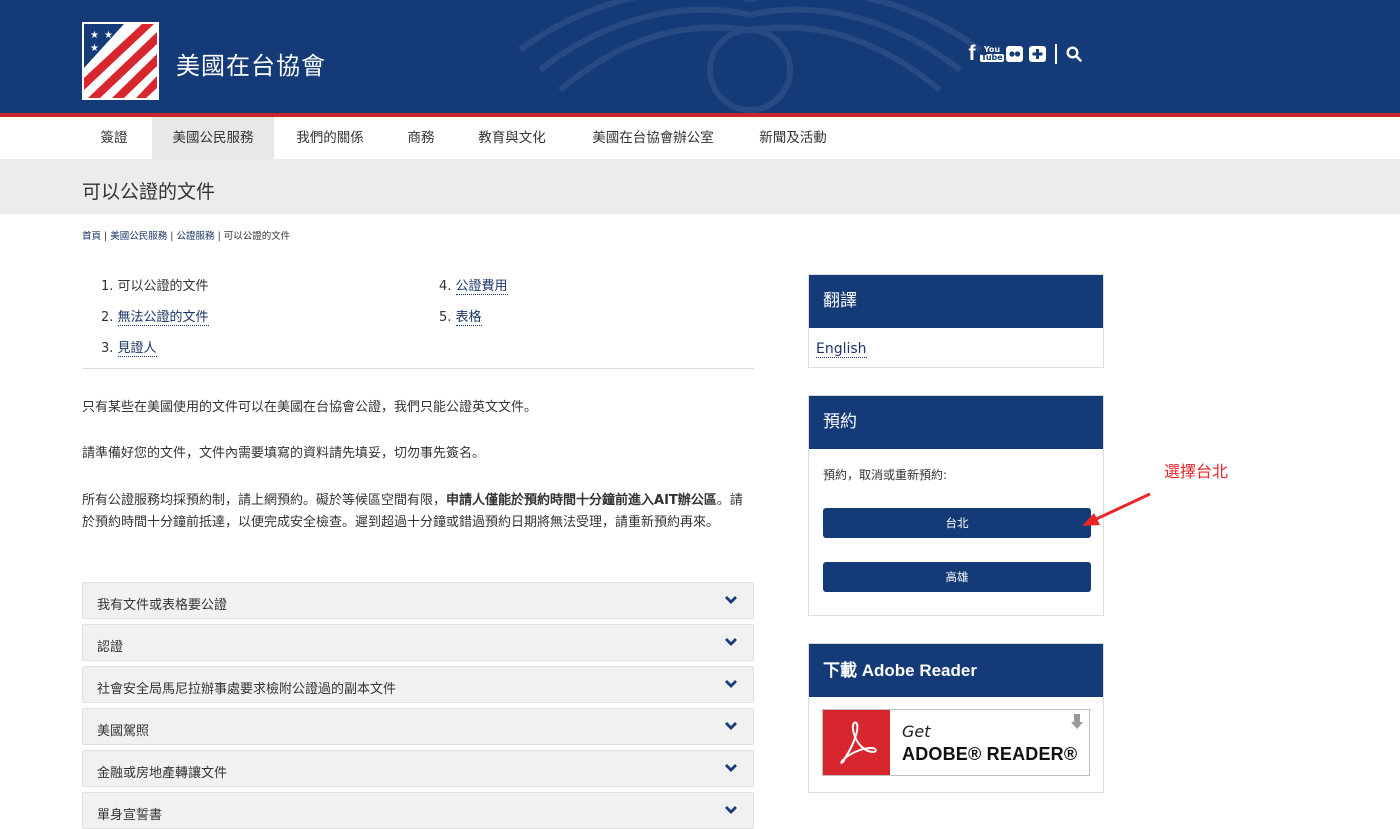 The width and height of the screenshot is (1400, 829). I want to click on adobe-acrobat-icon, so click(858, 742).